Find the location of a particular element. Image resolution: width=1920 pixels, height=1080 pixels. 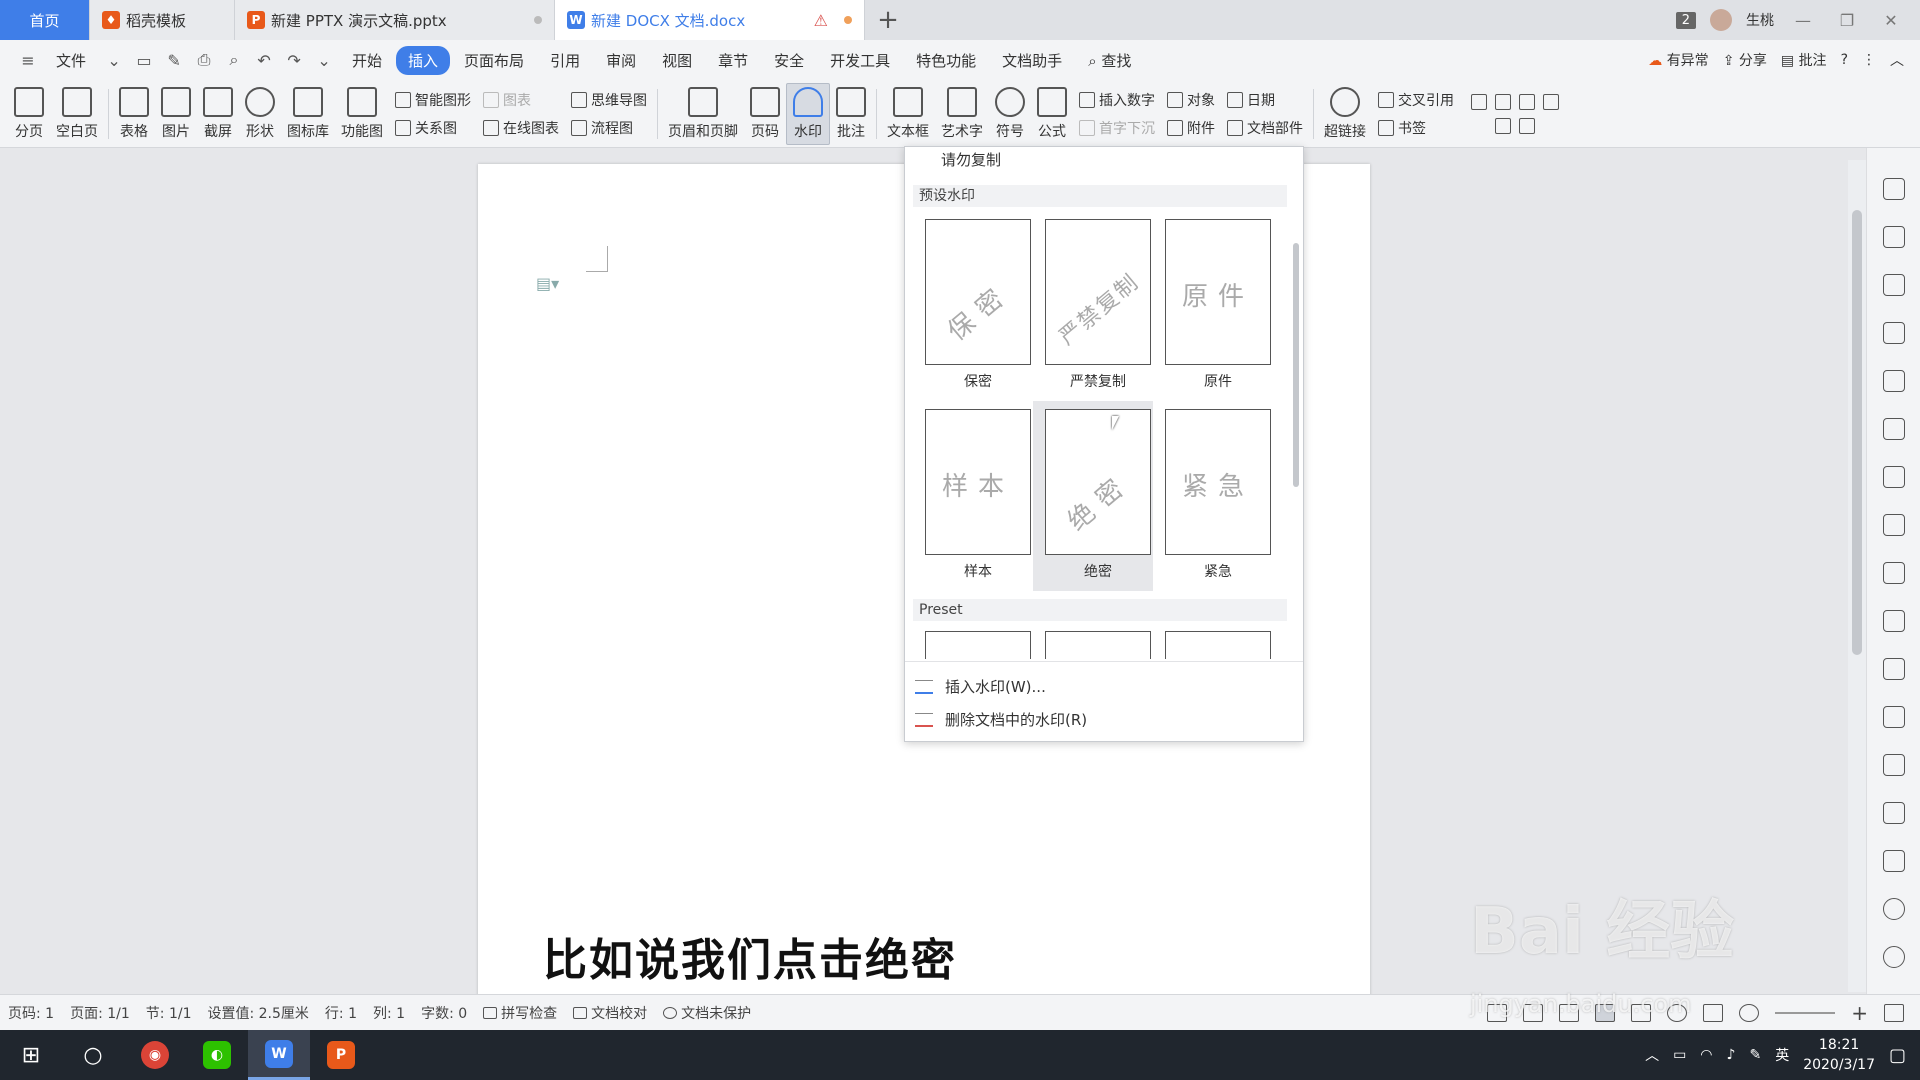

taskbar-wechat: ◐ is located at coordinates (217, 1055).